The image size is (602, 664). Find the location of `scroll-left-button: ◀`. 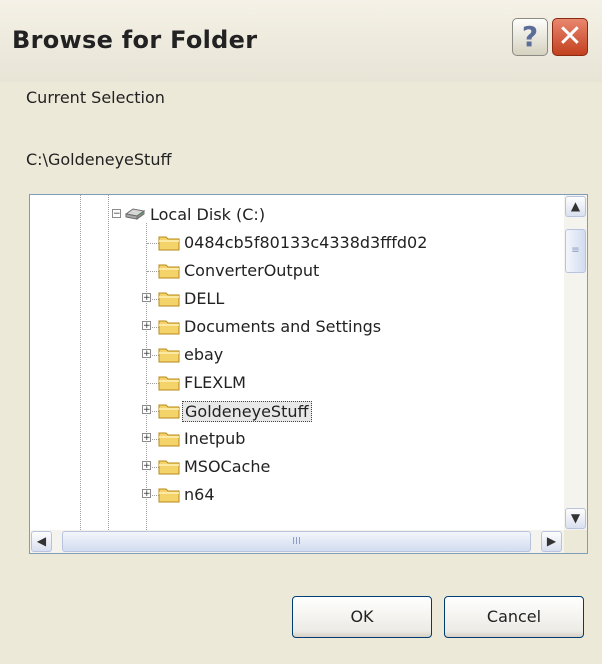

scroll-left-button: ◀ is located at coordinates (41, 541).